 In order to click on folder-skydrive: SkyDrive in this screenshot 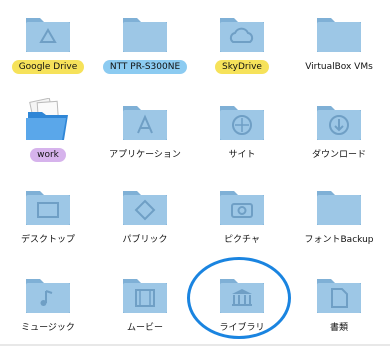, I will do `click(242, 45)`.